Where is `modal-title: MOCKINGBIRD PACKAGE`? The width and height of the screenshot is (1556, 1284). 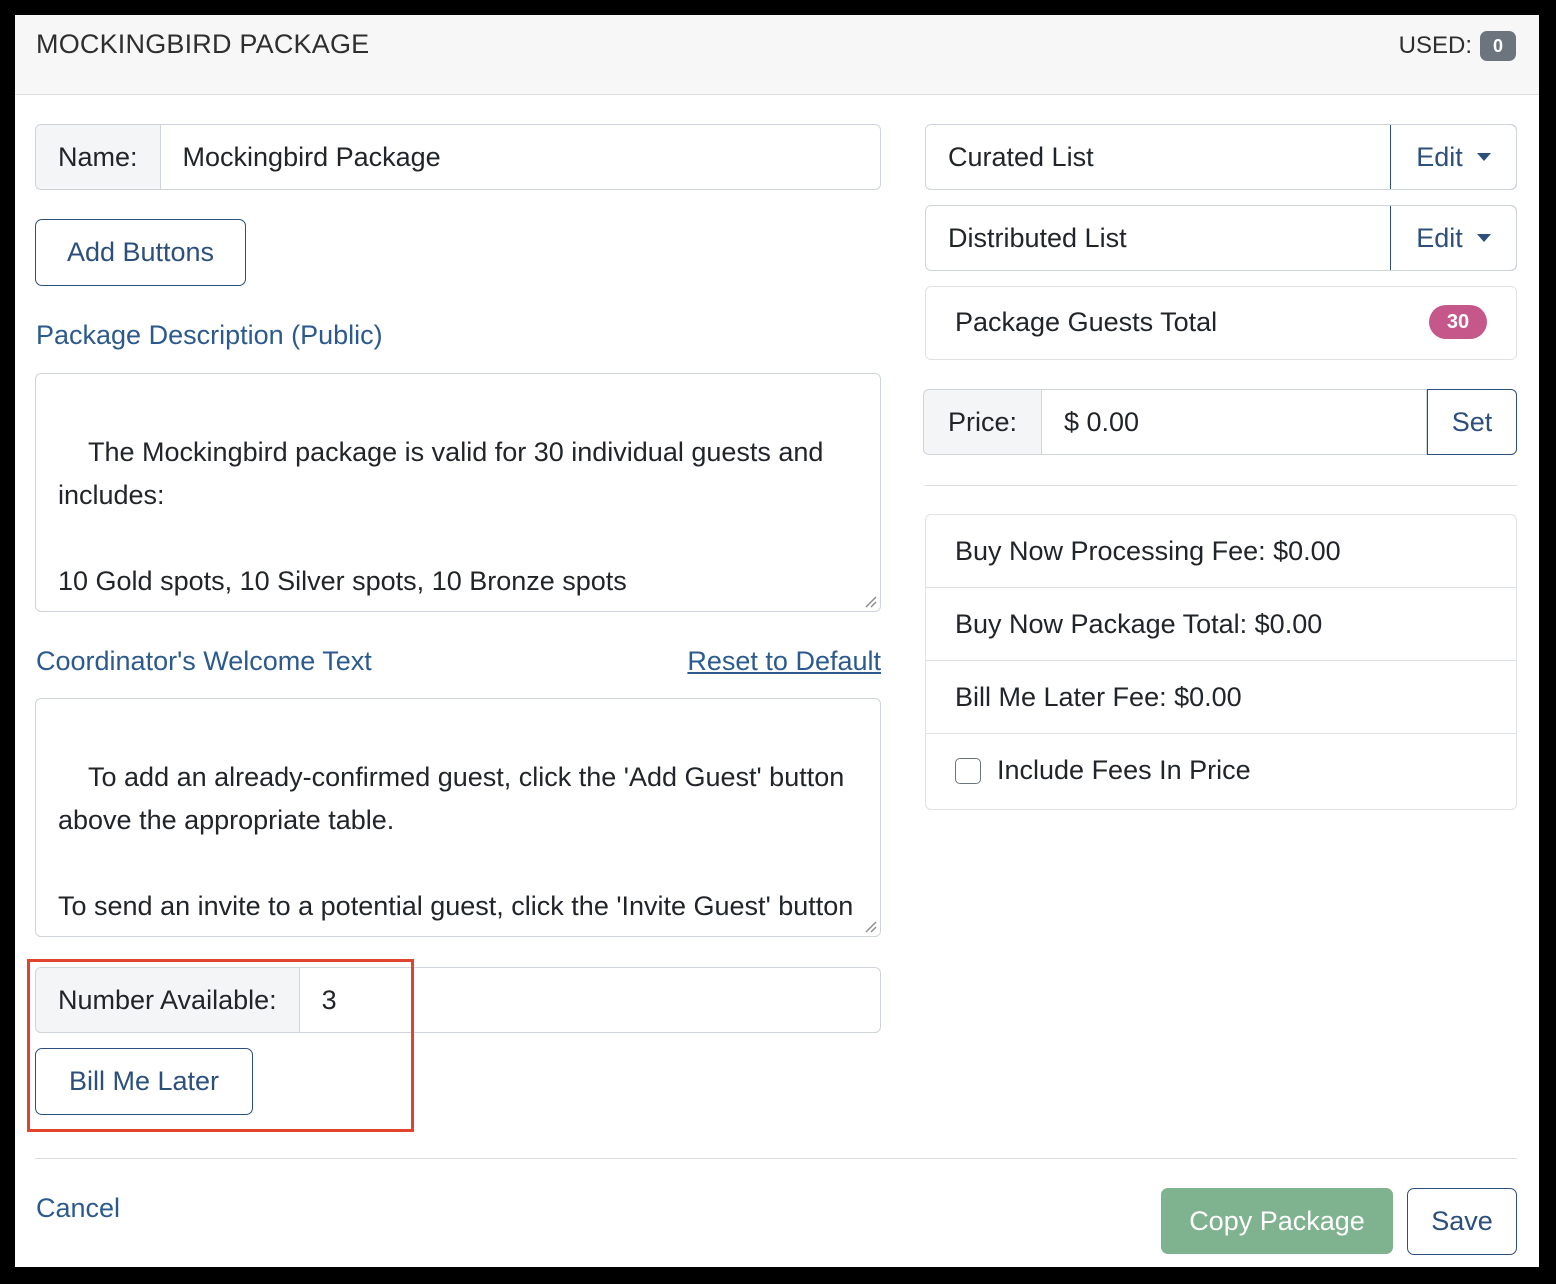 modal-title: MOCKINGBIRD PACKAGE is located at coordinates (203, 44).